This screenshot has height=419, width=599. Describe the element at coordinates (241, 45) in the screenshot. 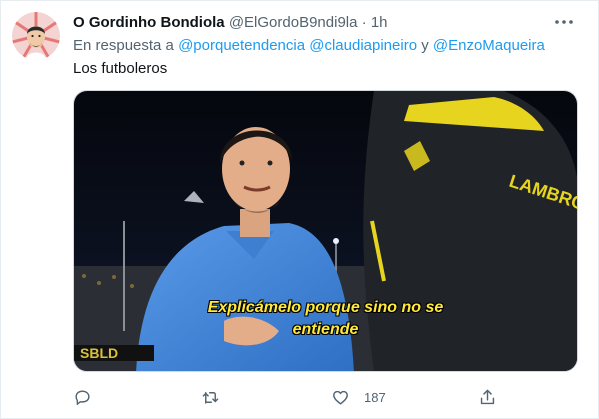

I see `mention-link: @porquetendencia` at that location.